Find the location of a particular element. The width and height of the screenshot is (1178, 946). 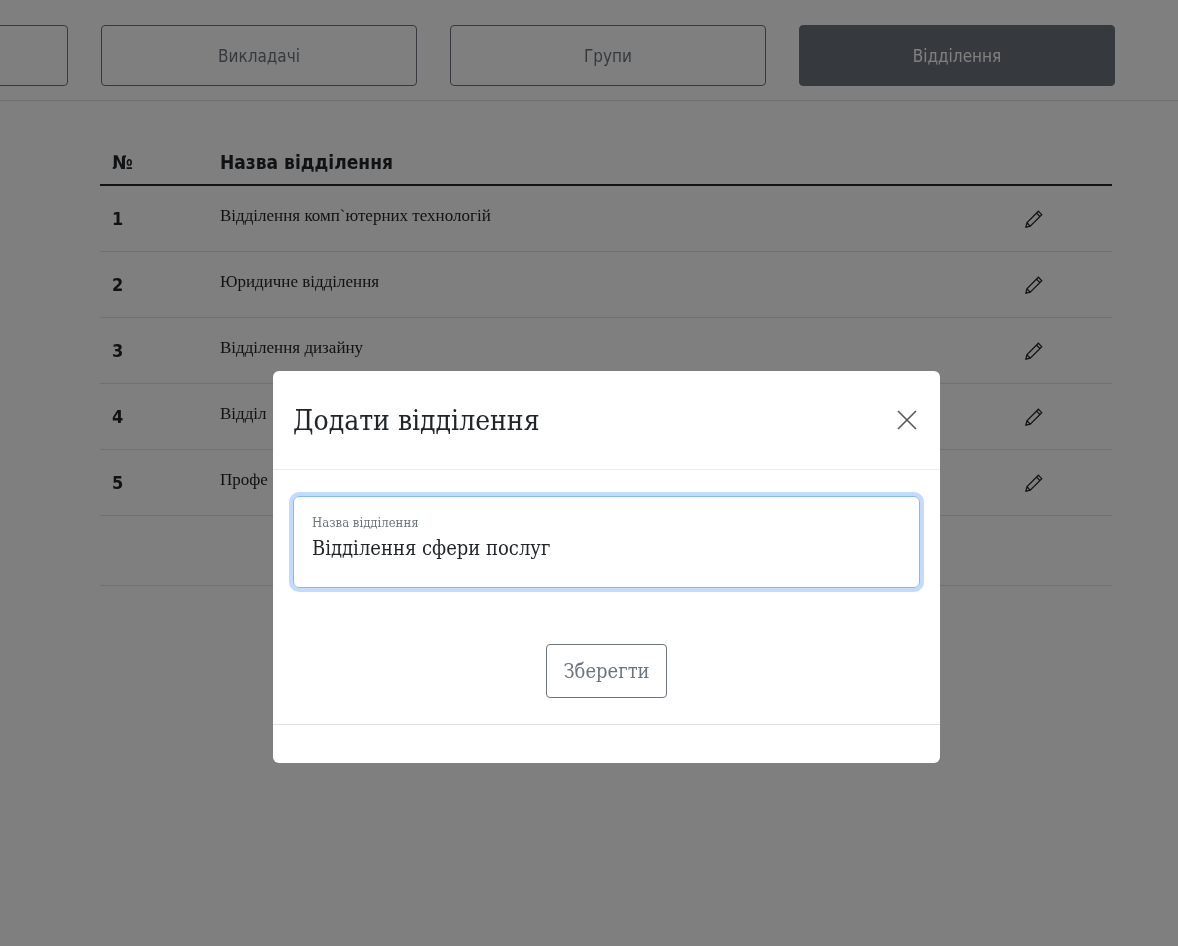

department-name: Відділ is located at coordinates (243, 413).